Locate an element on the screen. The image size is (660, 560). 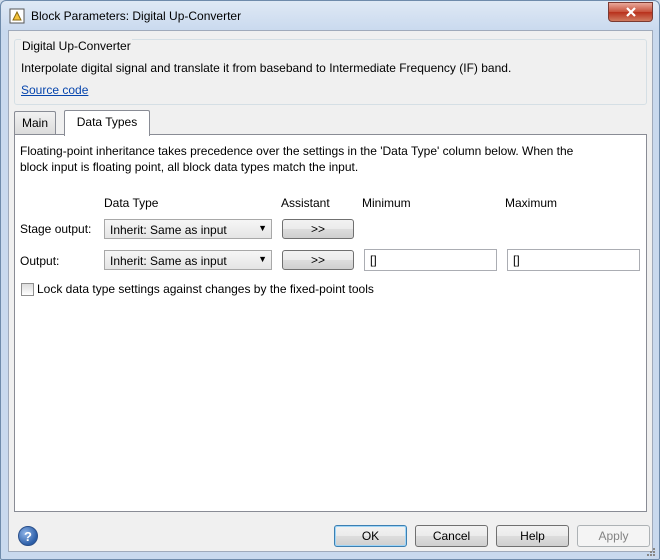
close-button is located at coordinates (630, 12).